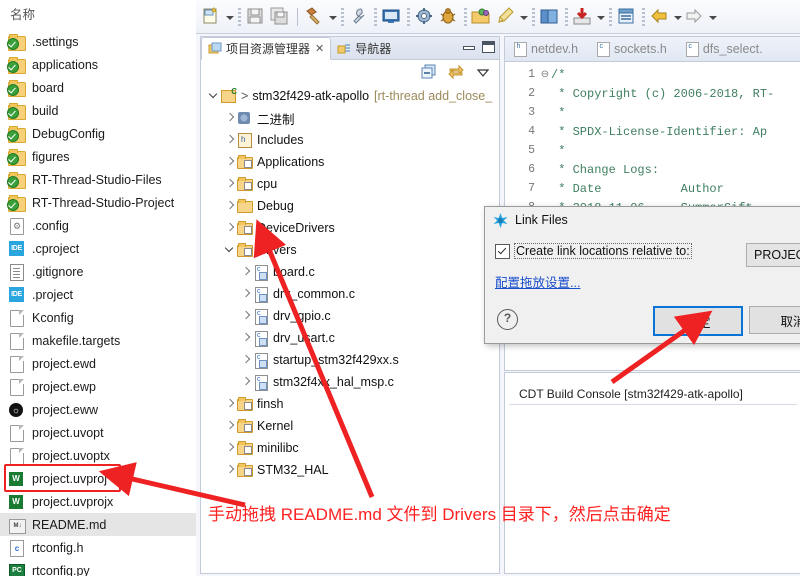 This screenshot has height=576, width=800. Describe the element at coordinates (350, 316) in the screenshot. I see `tree-item: drv_gpio.c` at that location.